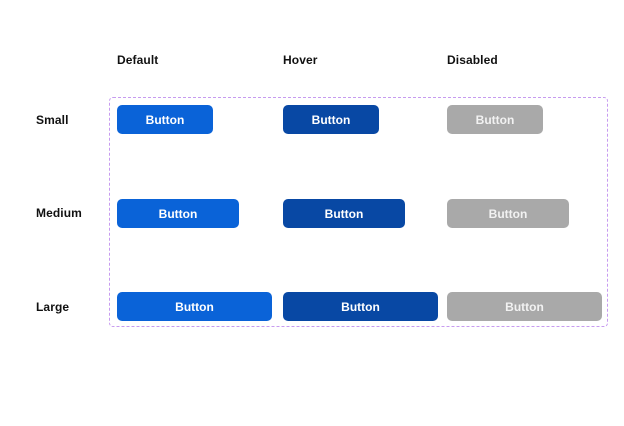 The image size is (624, 426). Describe the element at coordinates (178, 213) in the screenshot. I see `button-medium-default: Button` at that location.